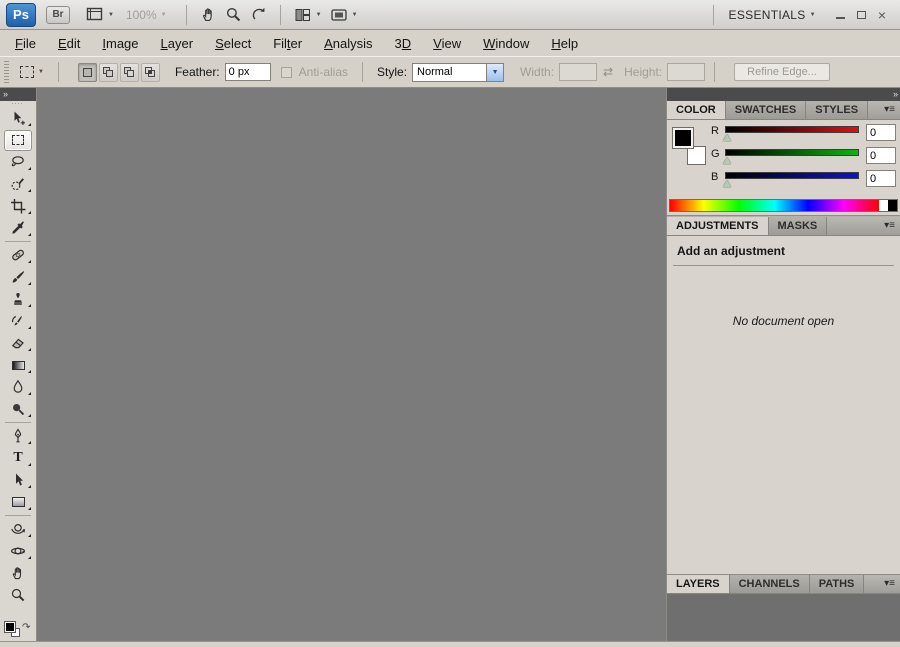  I want to click on tool-spot-healing-brush, so click(18, 255).